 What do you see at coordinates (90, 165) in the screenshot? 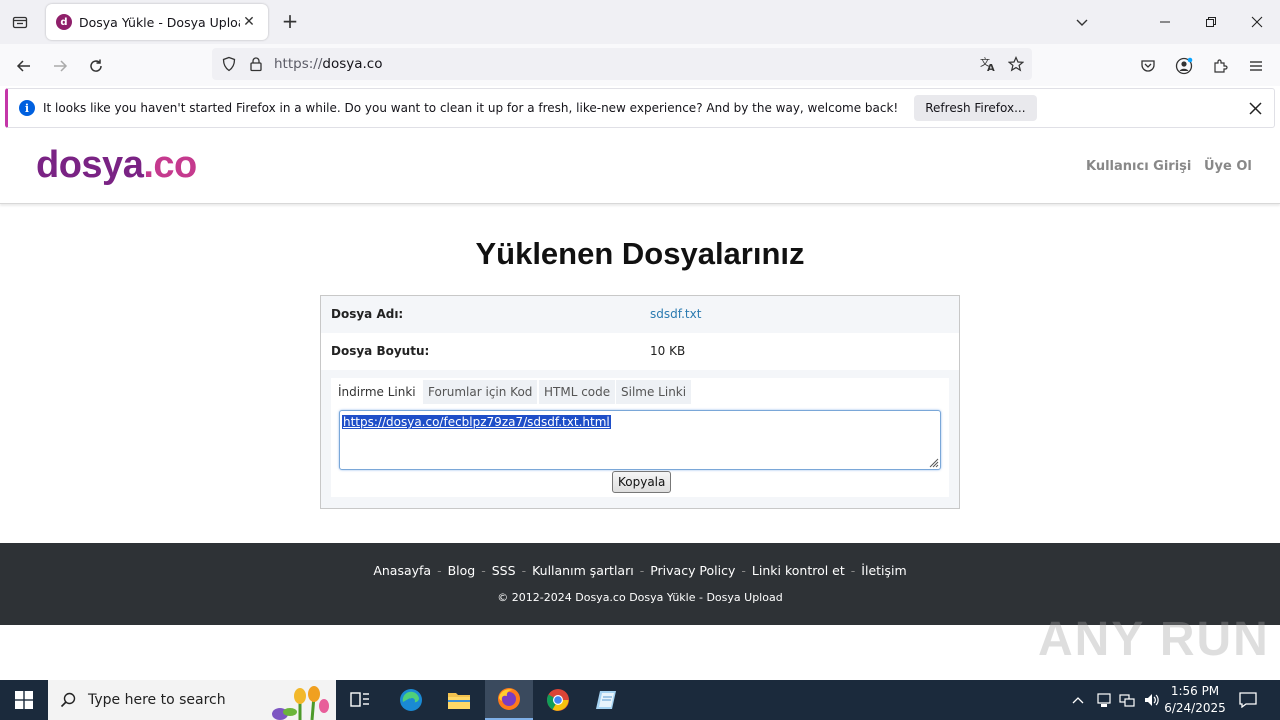
I see `logo-main-text: dosya` at bounding box center [90, 165].